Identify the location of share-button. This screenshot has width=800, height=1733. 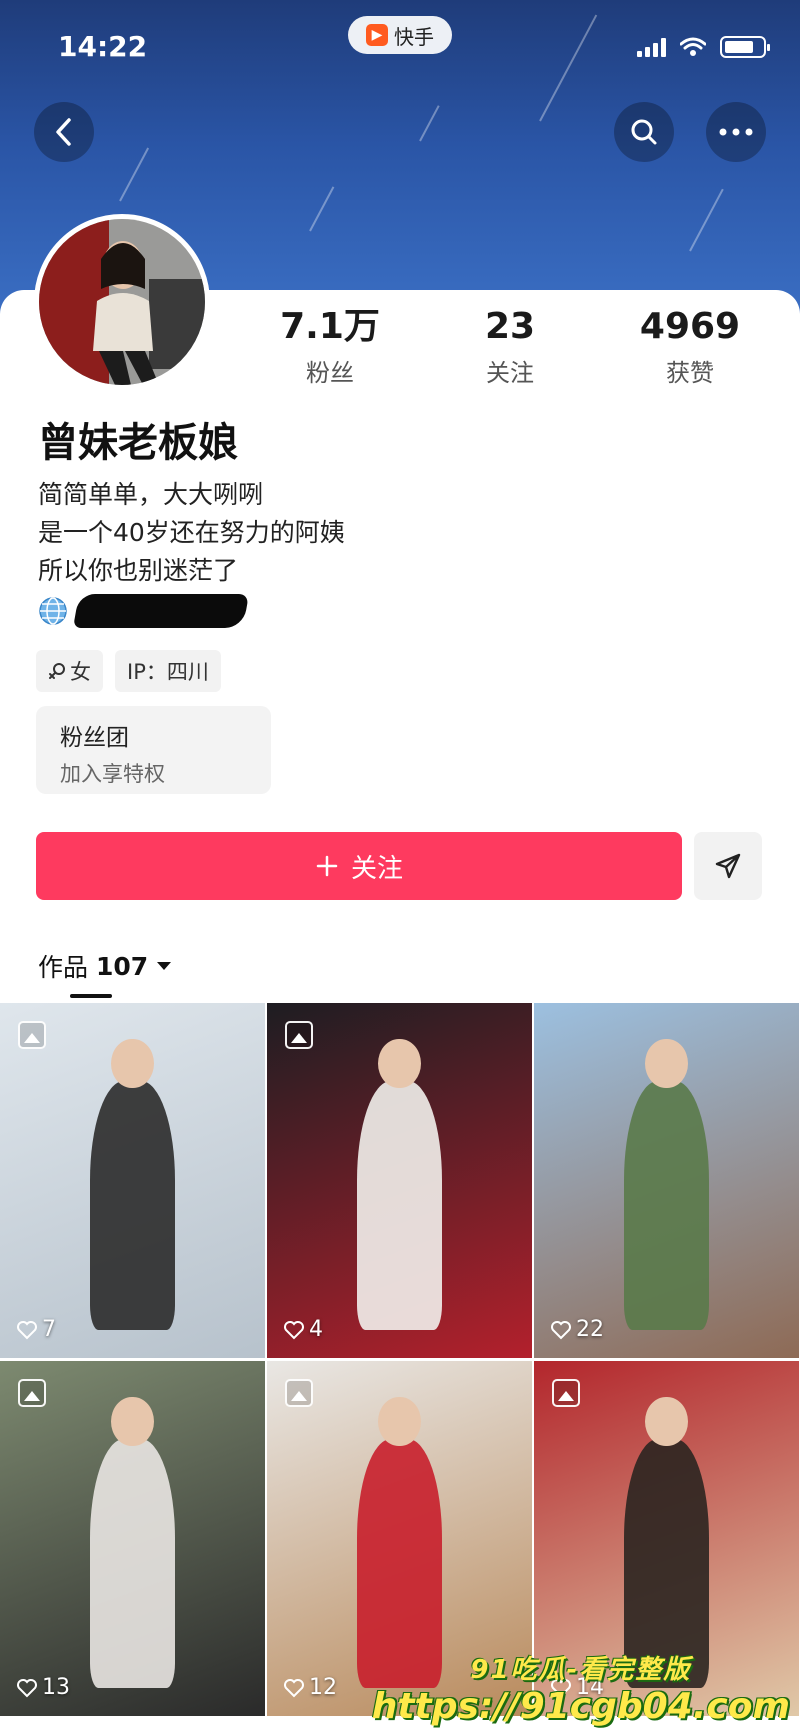
(728, 866).